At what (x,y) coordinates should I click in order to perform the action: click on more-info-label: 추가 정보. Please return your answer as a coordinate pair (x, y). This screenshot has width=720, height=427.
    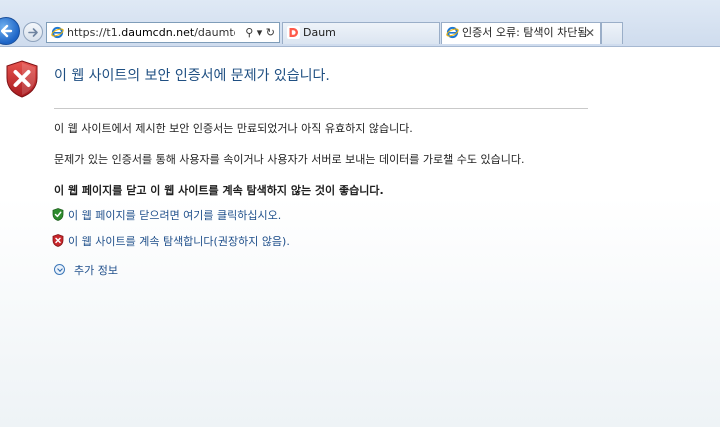
    Looking at the image, I should click on (96, 270).